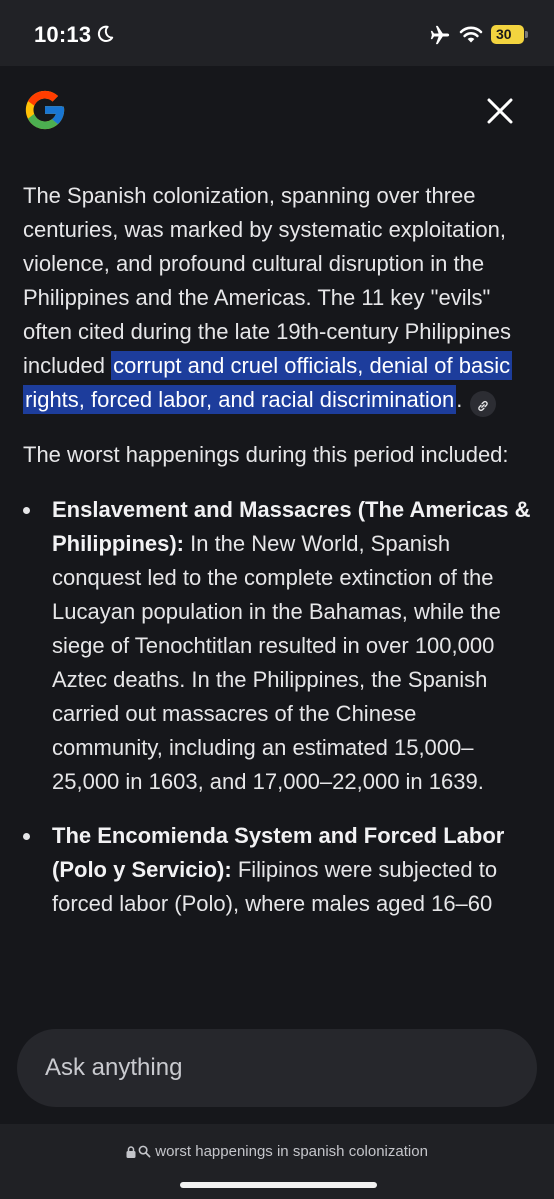 The image size is (554, 1199). Describe the element at coordinates (277, 33) in the screenshot. I see `status-bar: 10:13 30` at that location.